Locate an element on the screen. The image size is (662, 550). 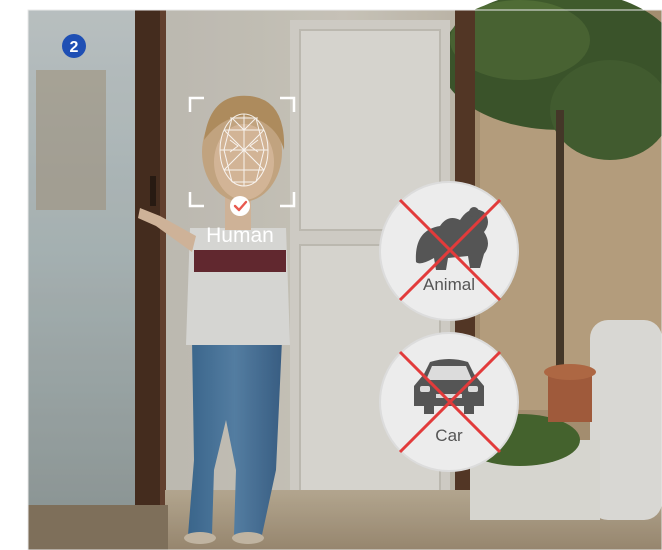
human-label: Human is located at coordinates (240, 235).